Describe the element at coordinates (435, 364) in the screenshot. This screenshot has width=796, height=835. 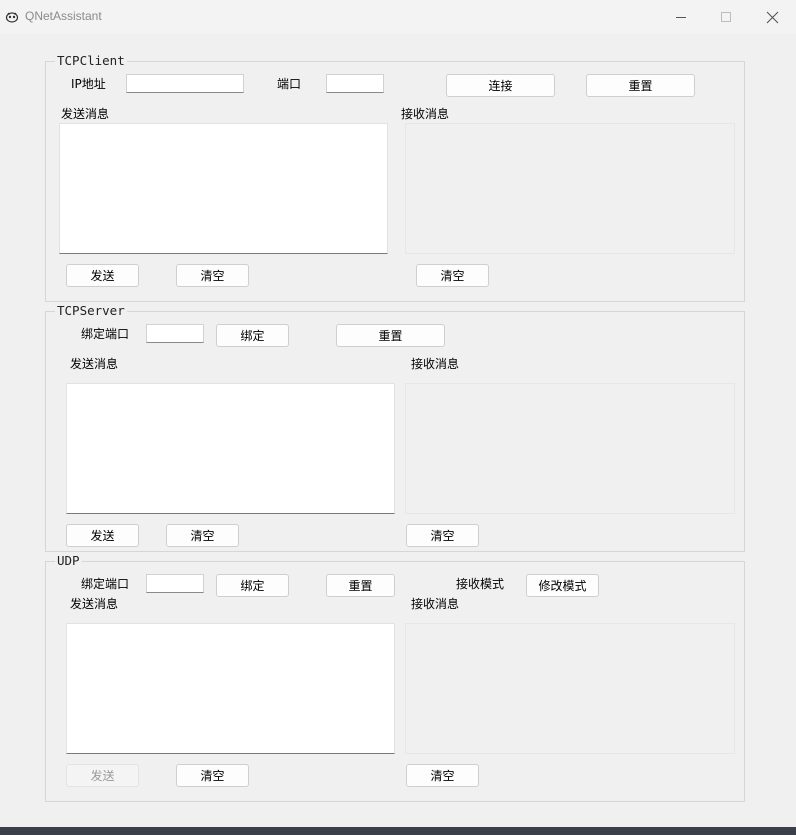
I see `server-recv-label: 接收消息` at that location.